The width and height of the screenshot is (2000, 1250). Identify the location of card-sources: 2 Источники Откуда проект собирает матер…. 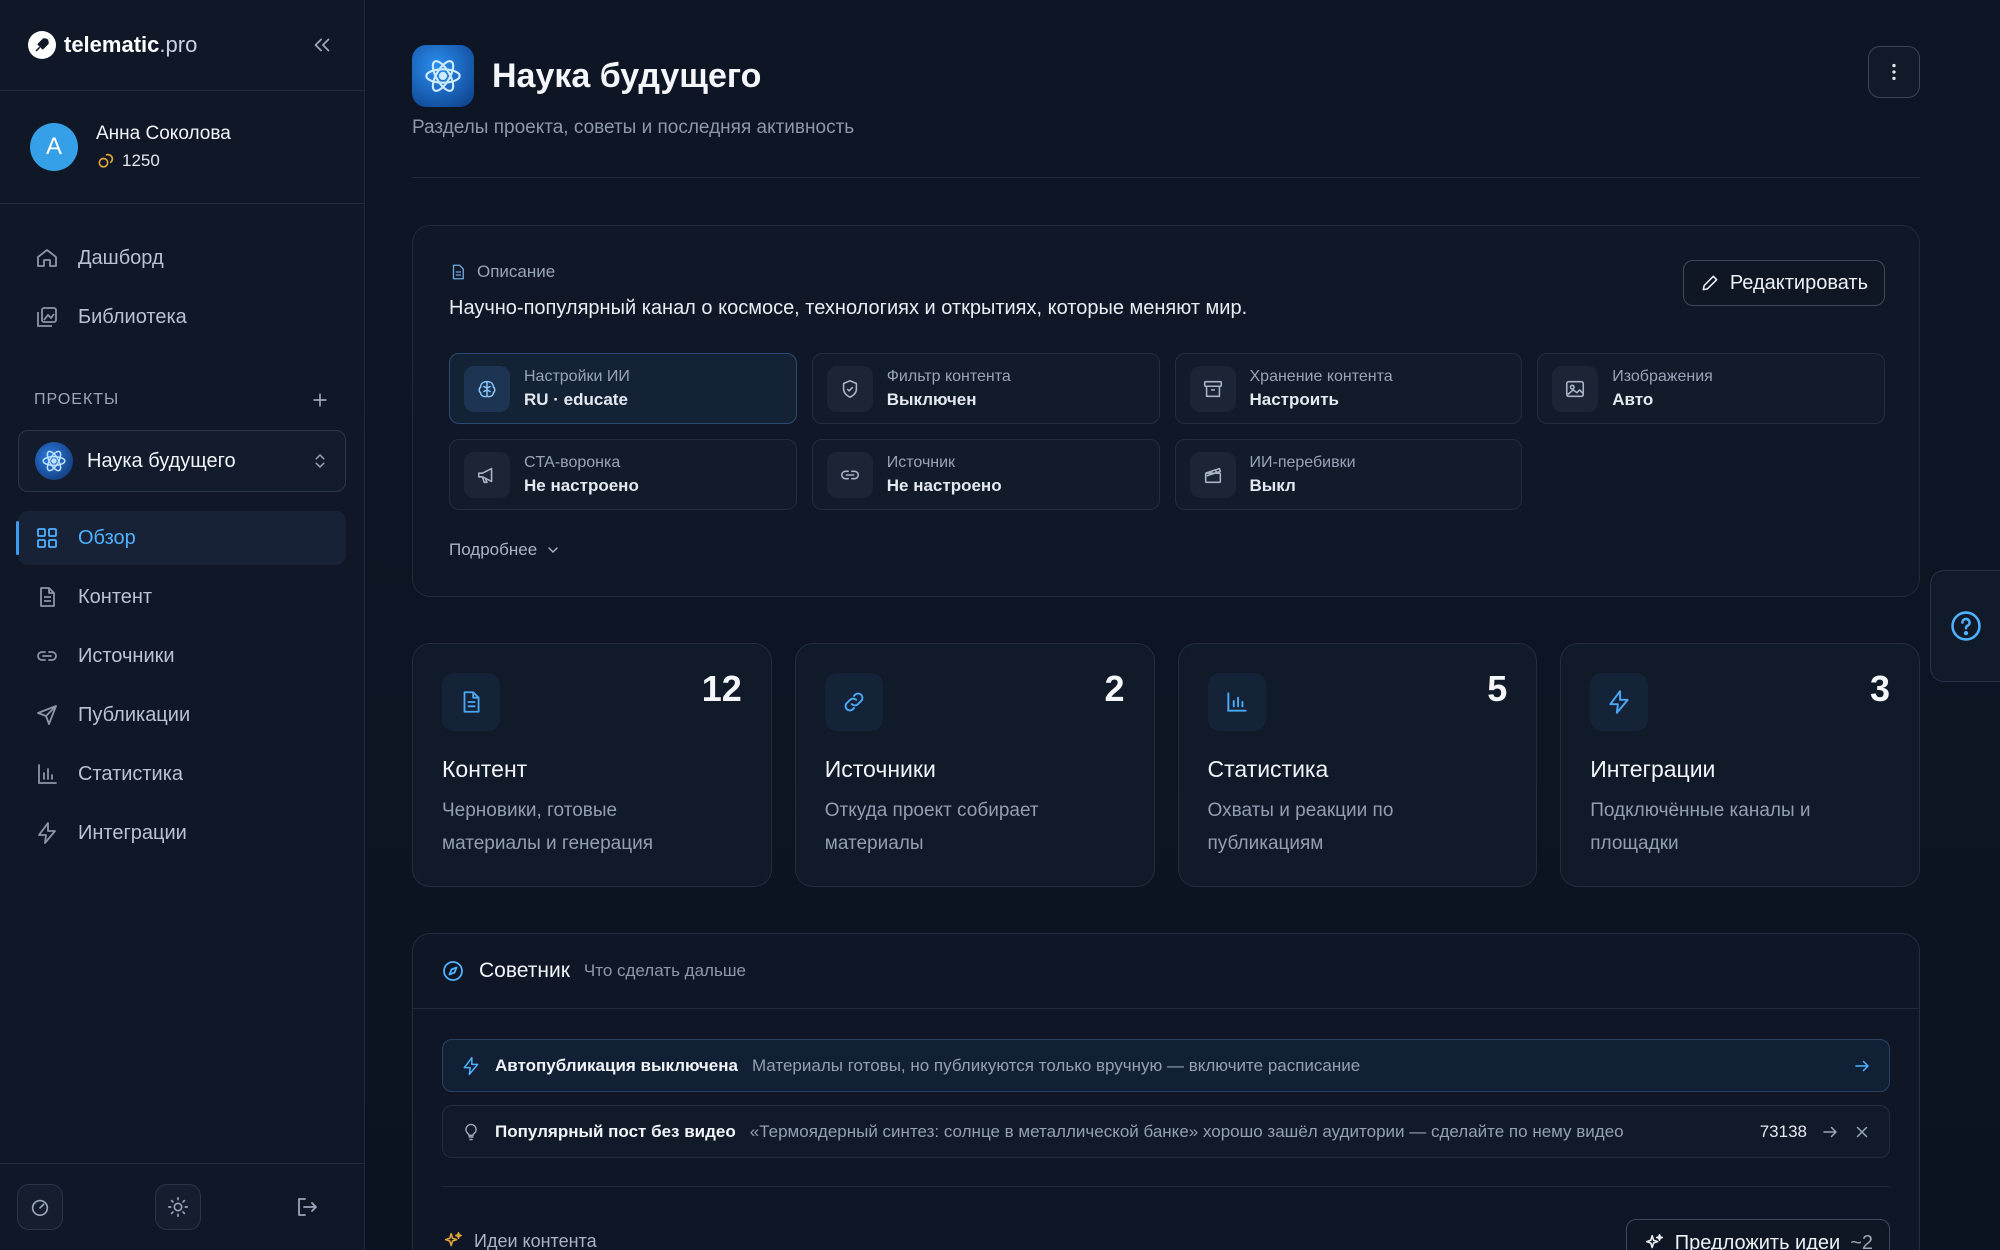
(974, 765).